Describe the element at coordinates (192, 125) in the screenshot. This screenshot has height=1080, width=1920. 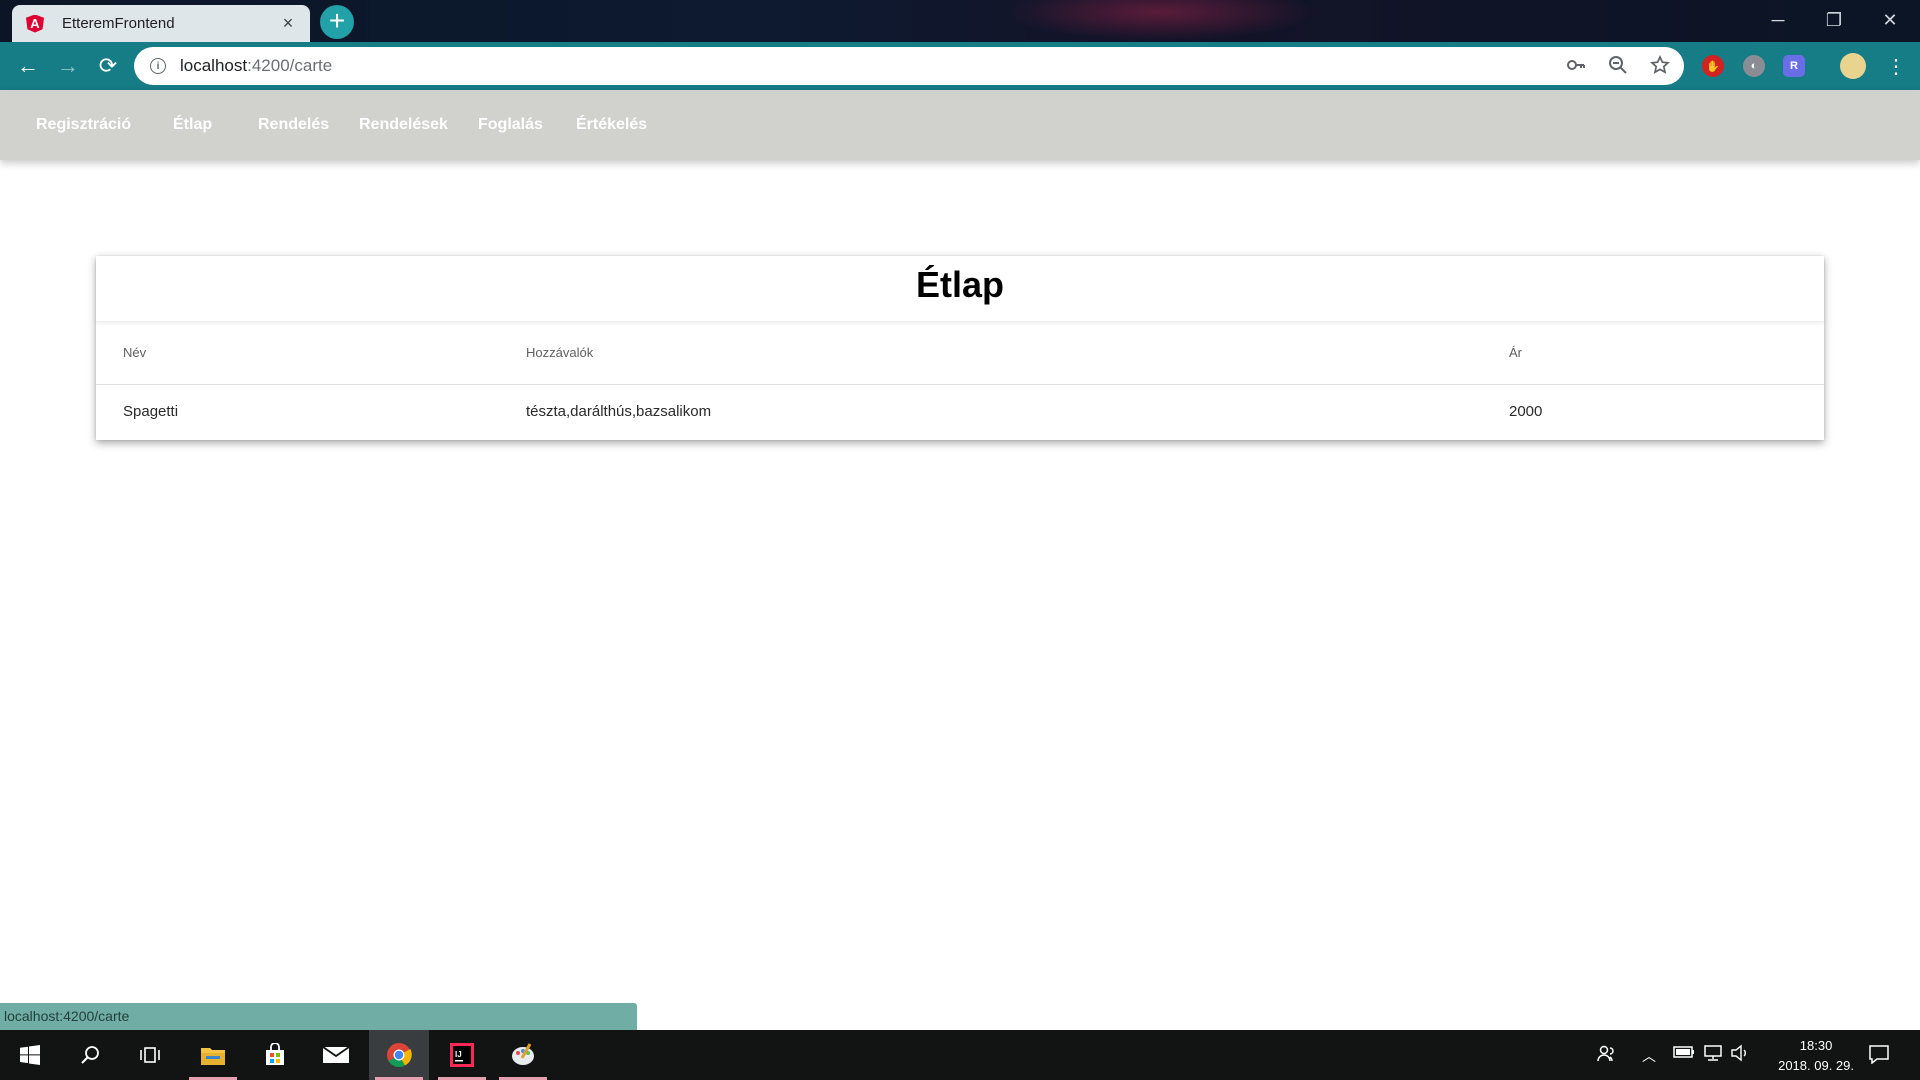
I see `nav-menu: Étlap` at that location.